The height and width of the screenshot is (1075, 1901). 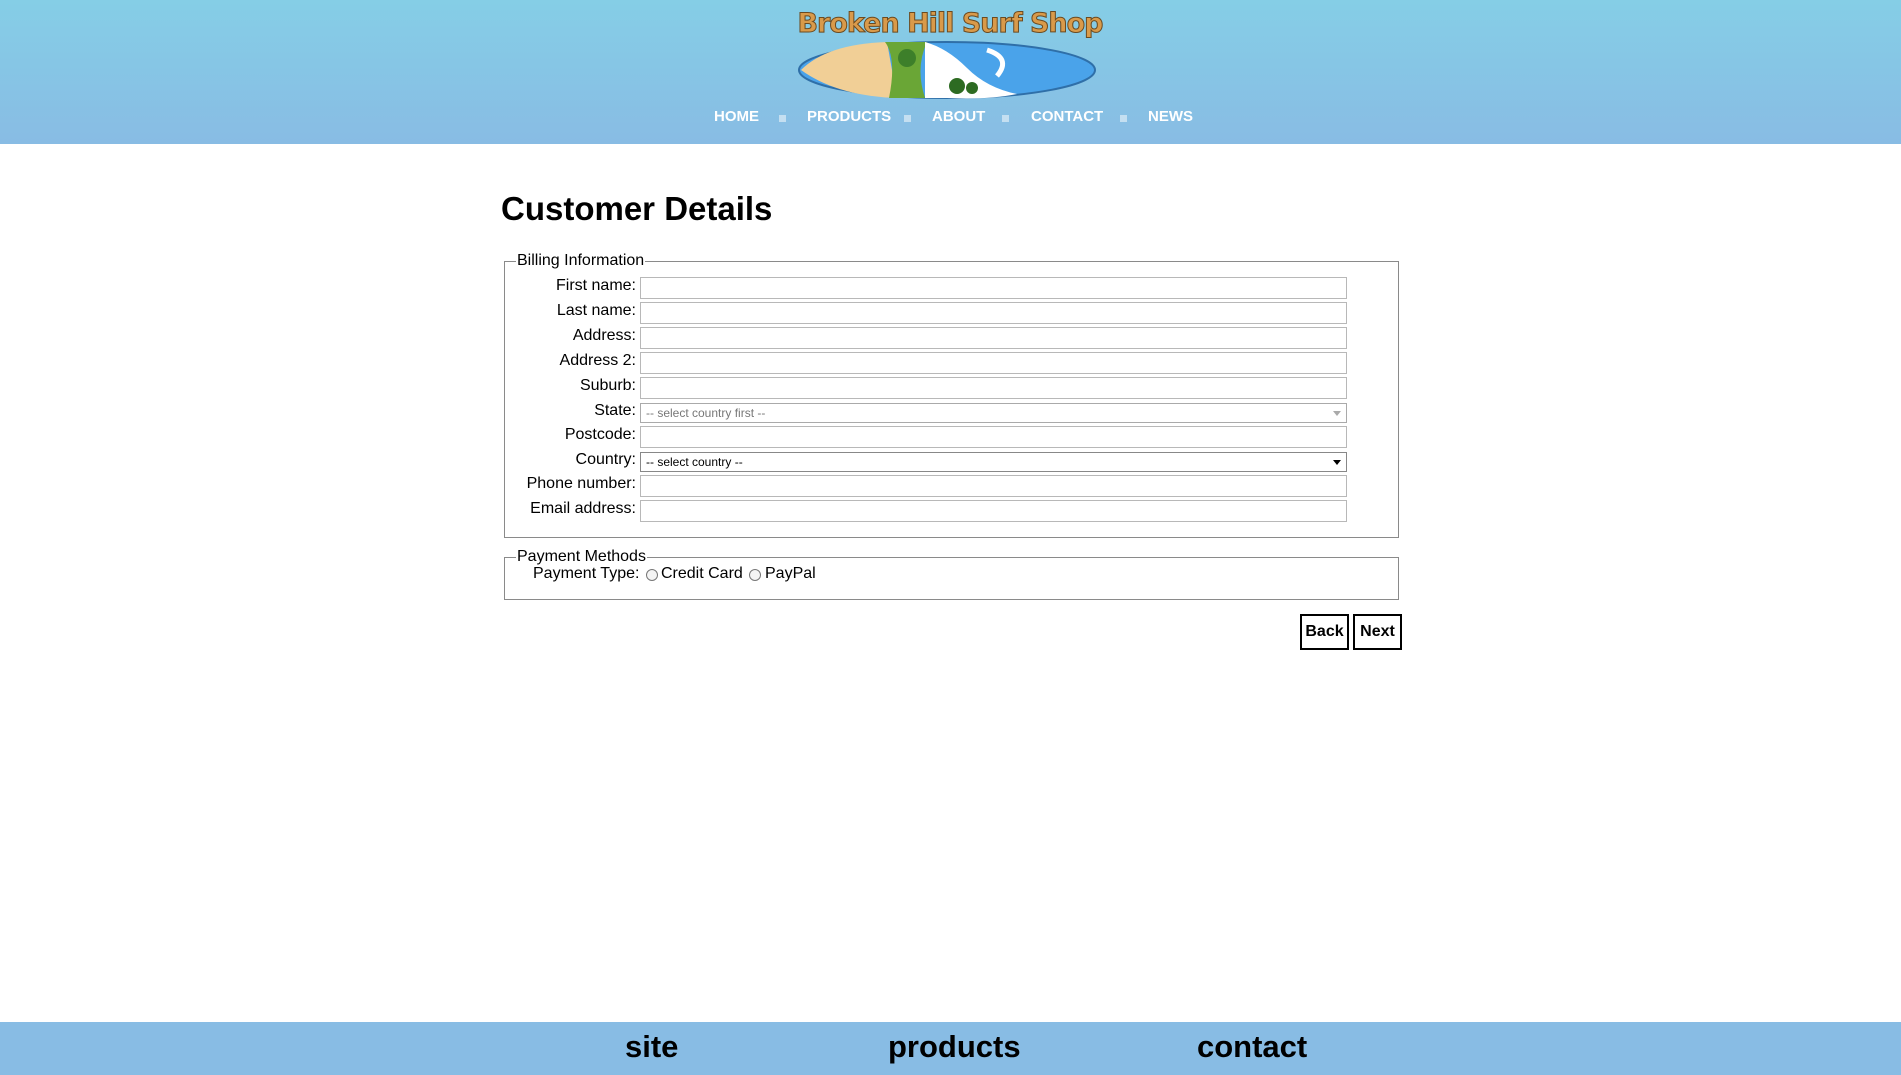 What do you see at coordinates (318, 387) in the screenshot?
I see `suburb-row: Suburb:` at bounding box center [318, 387].